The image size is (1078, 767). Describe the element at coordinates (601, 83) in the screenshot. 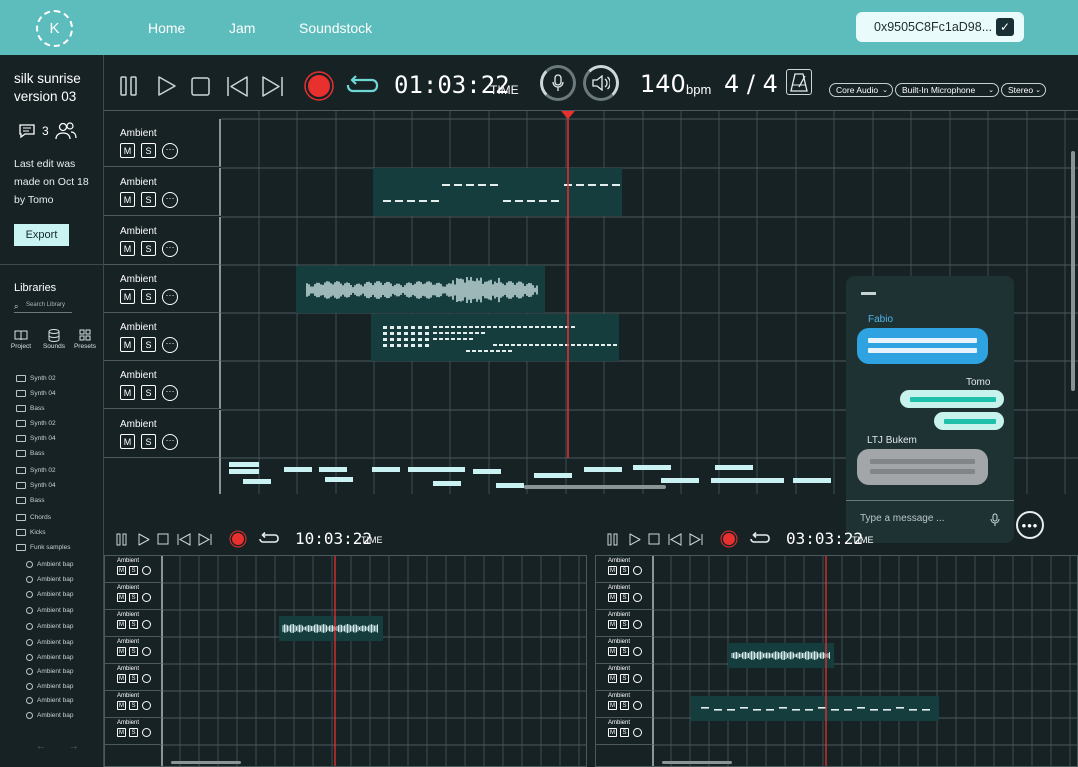

I see `speaker-button` at that location.